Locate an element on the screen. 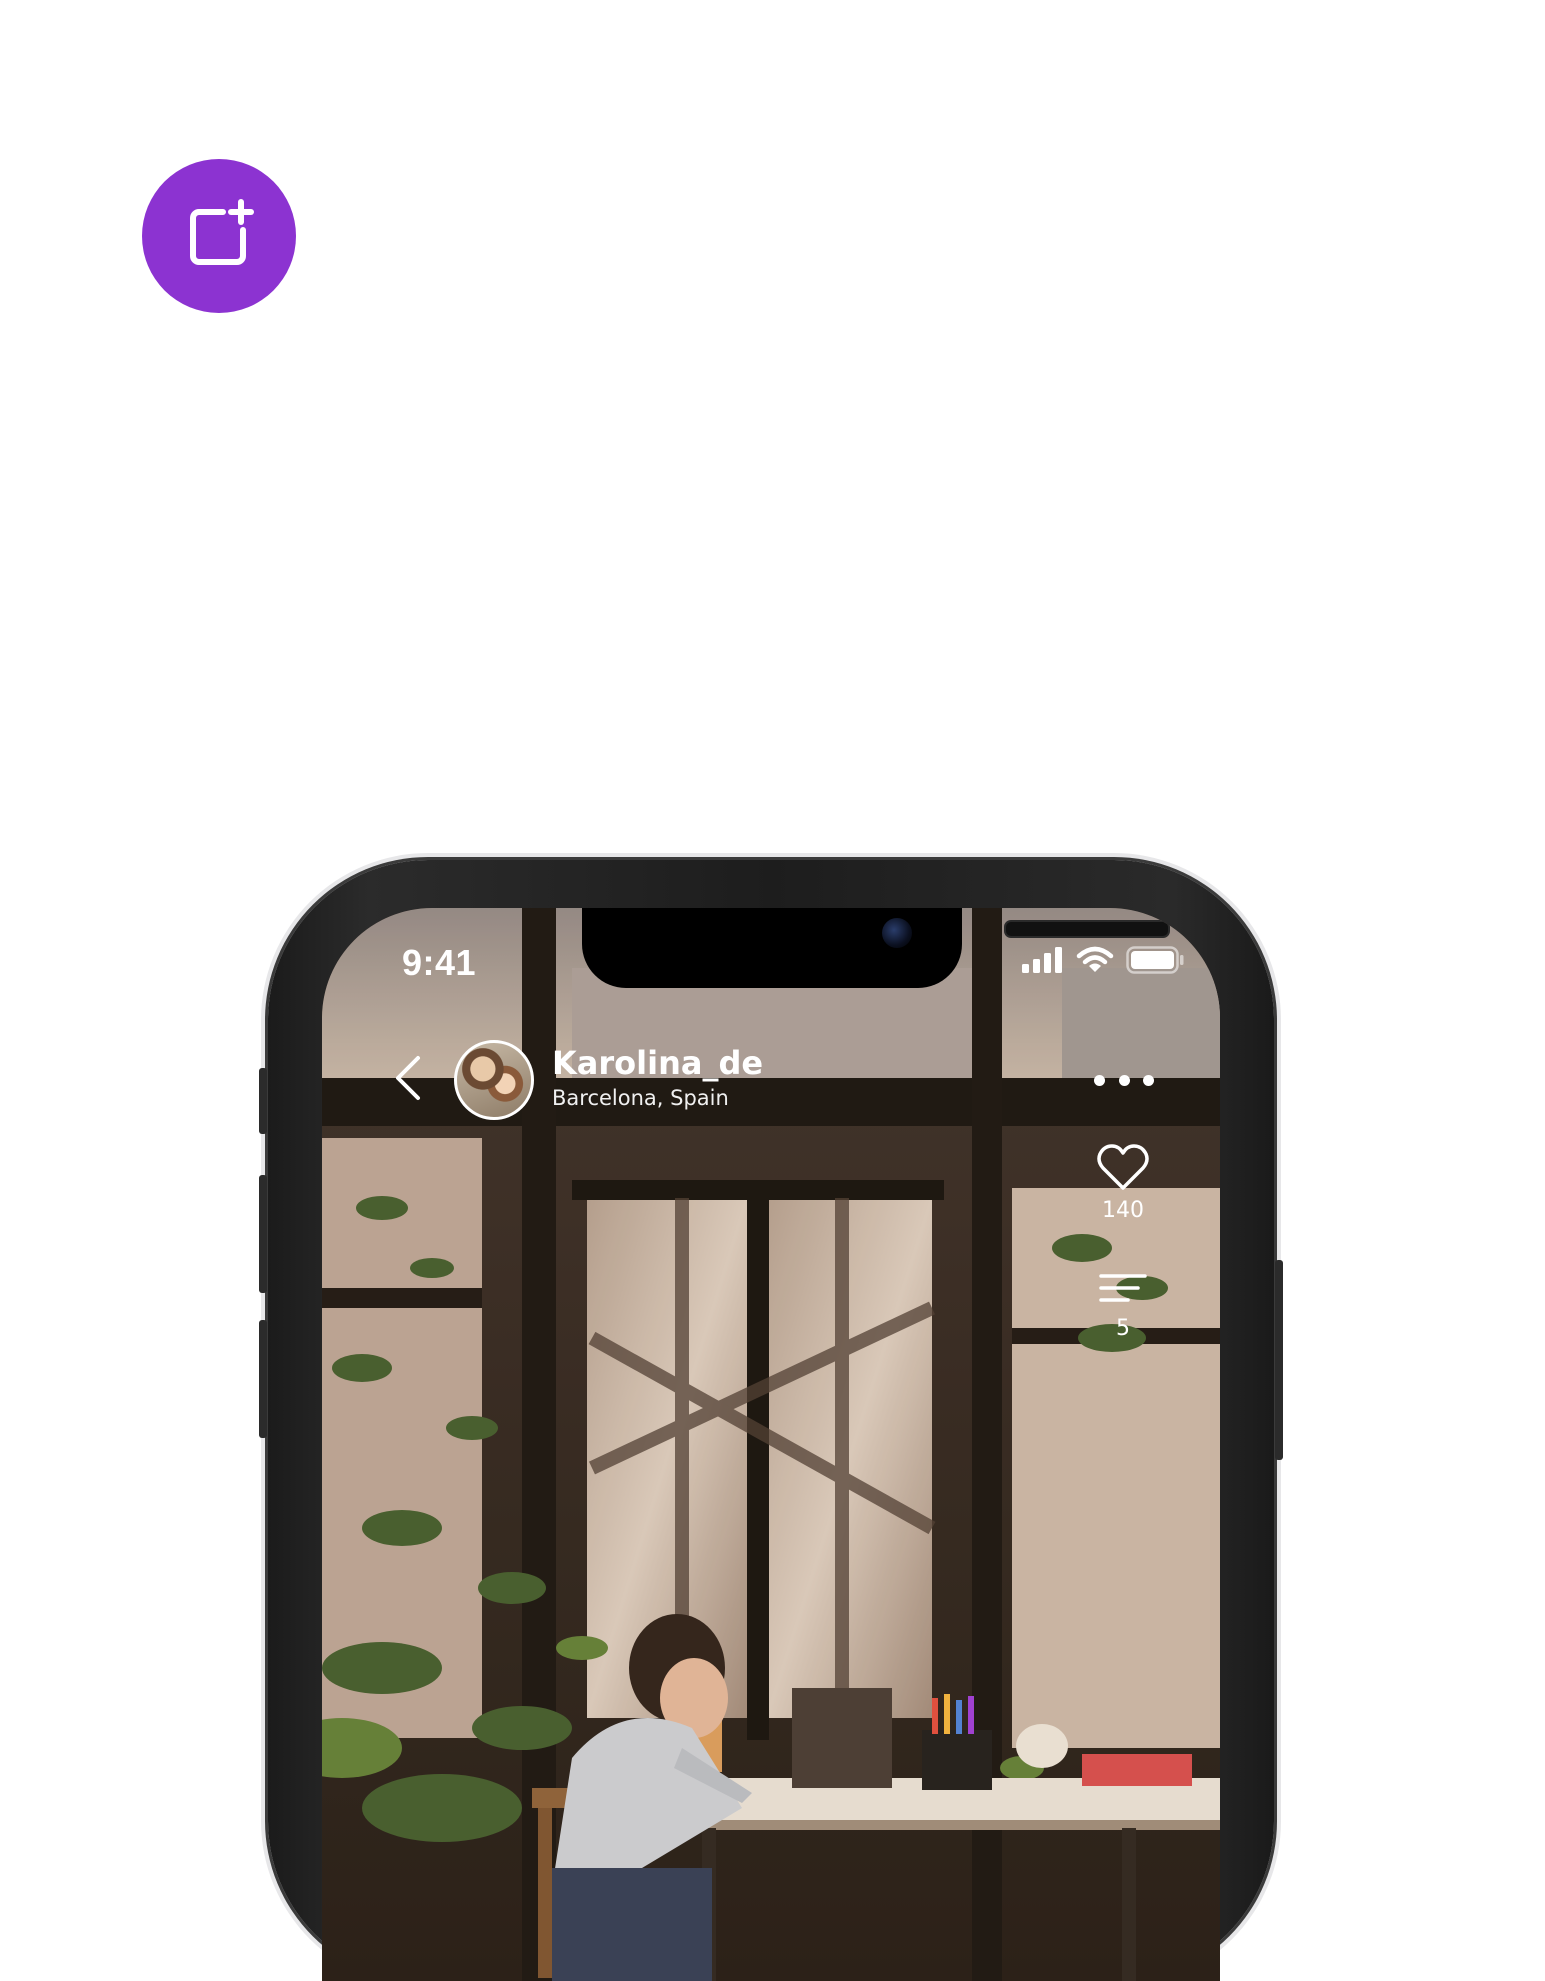  status-time: 9:41 is located at coordinates (439, 962).